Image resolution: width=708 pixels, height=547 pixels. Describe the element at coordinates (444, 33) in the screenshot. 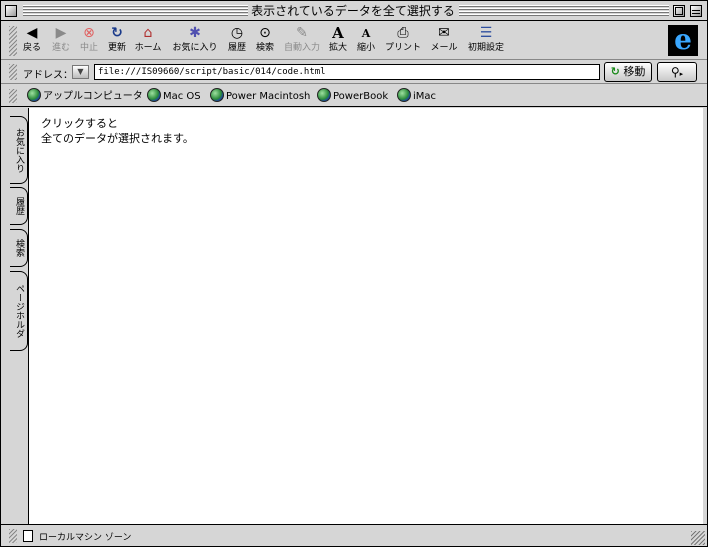

I see `mail-icon: ✉` at that location.